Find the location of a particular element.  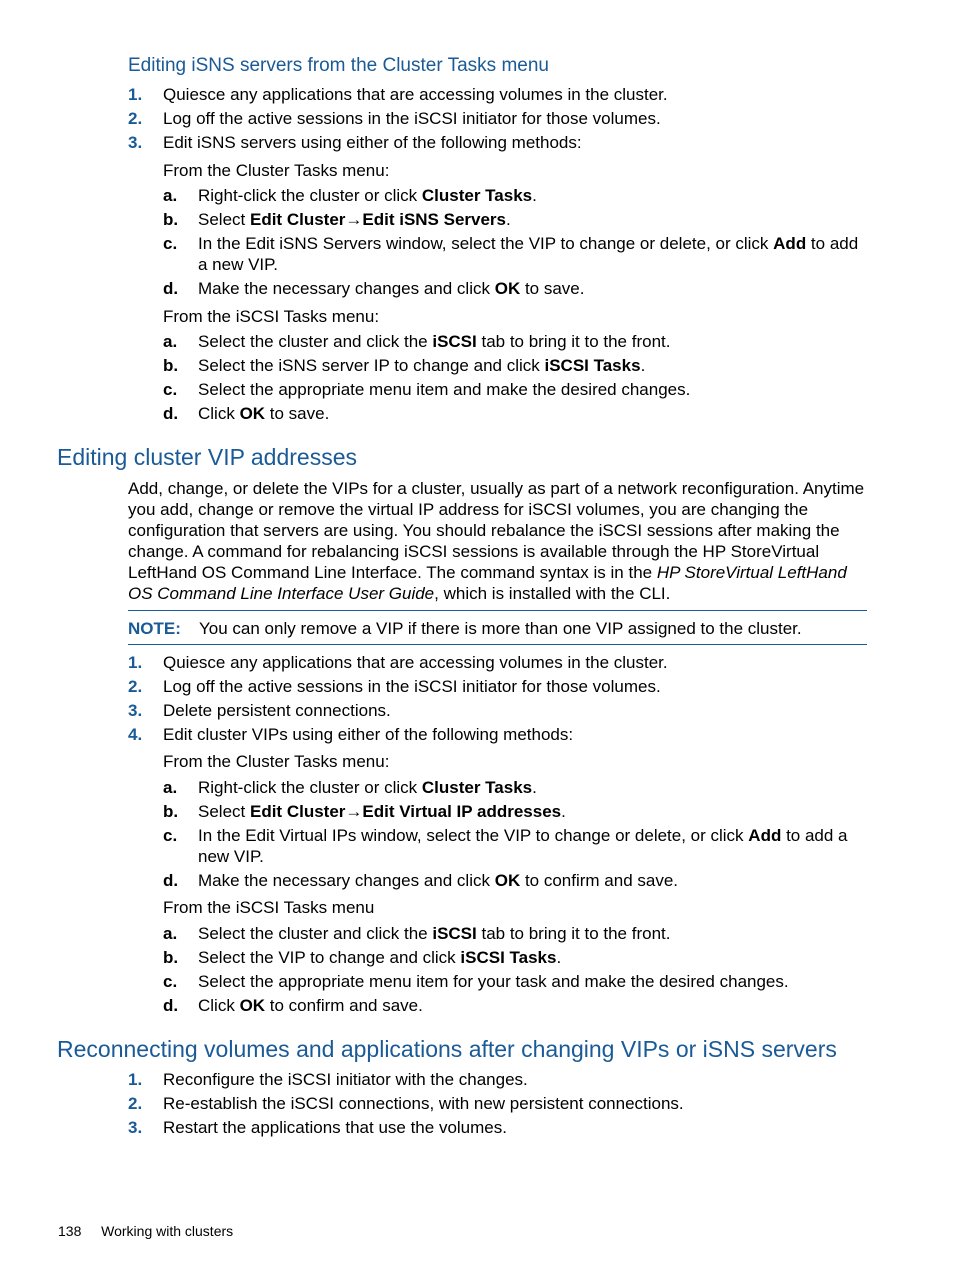

chapter-title: Working with clusters is located at coordinates (167, 1231).